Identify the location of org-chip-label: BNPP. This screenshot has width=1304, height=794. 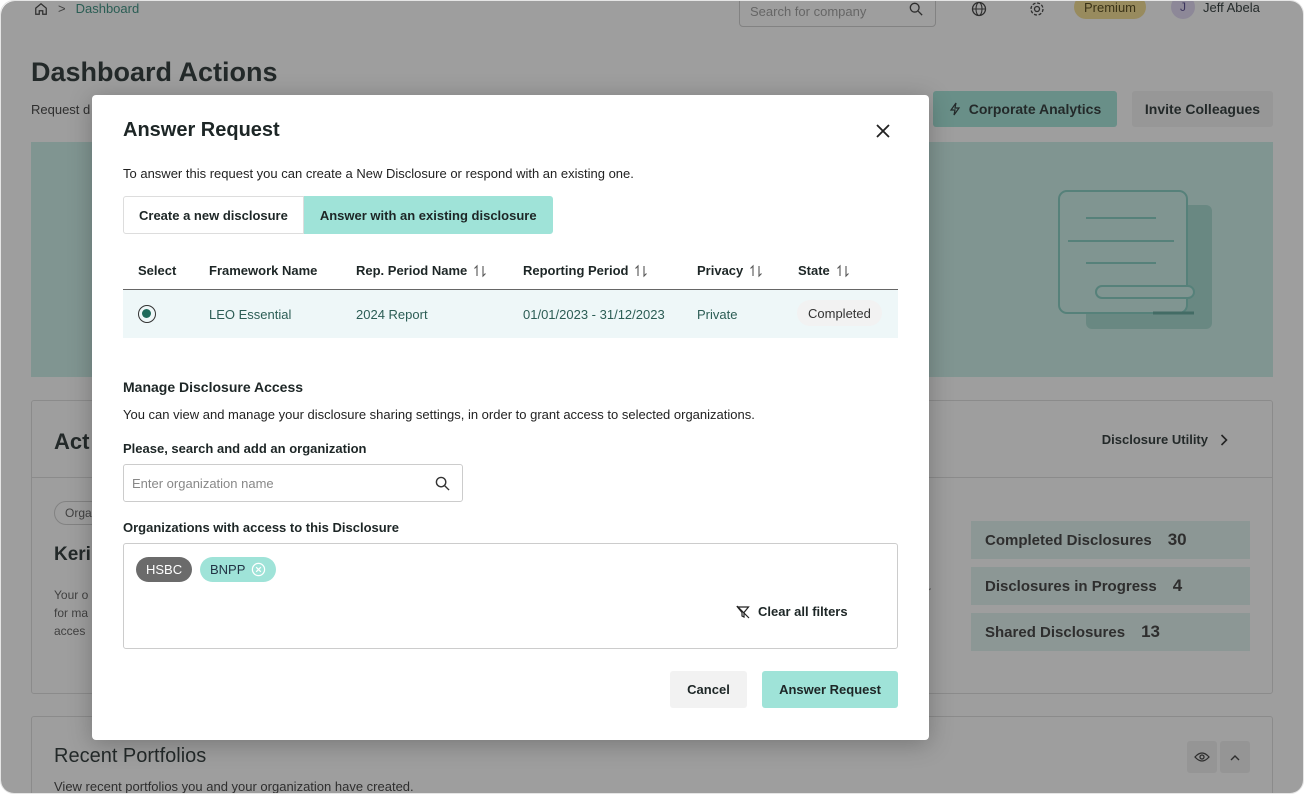
(228, 569).